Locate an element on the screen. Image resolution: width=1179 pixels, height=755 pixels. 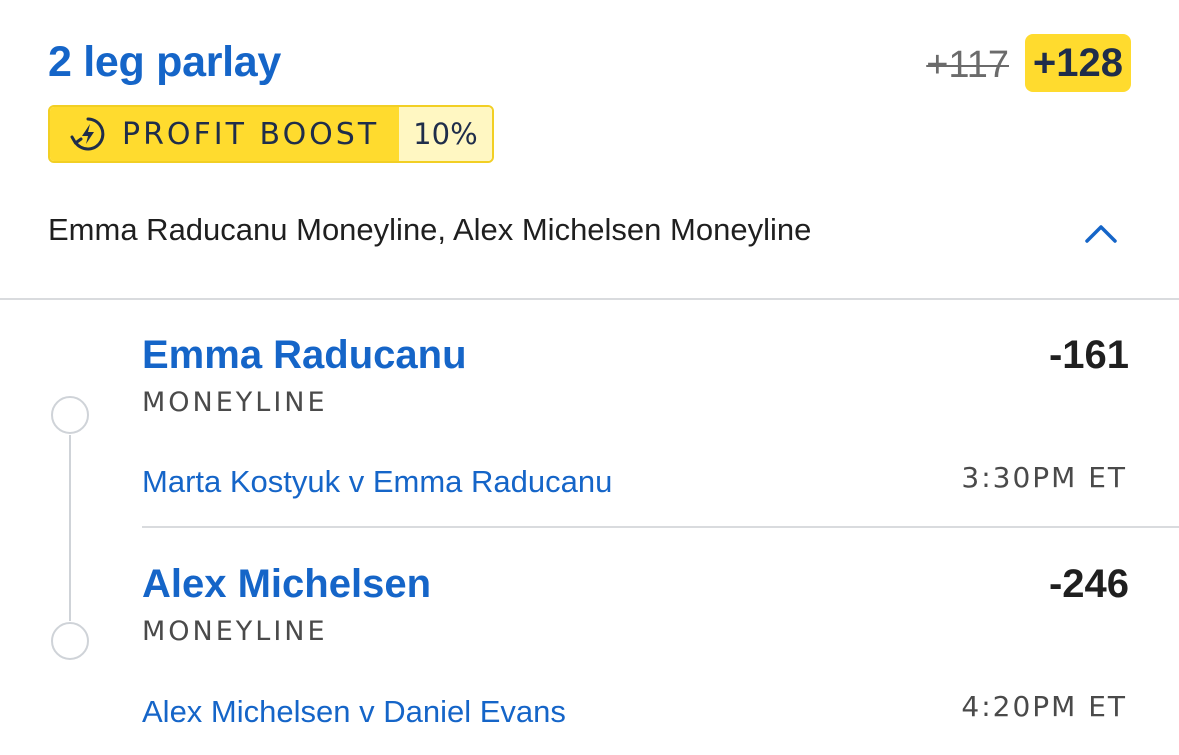
leg-selection-name: Alex Michelsen is located at coordinates (286, 584).